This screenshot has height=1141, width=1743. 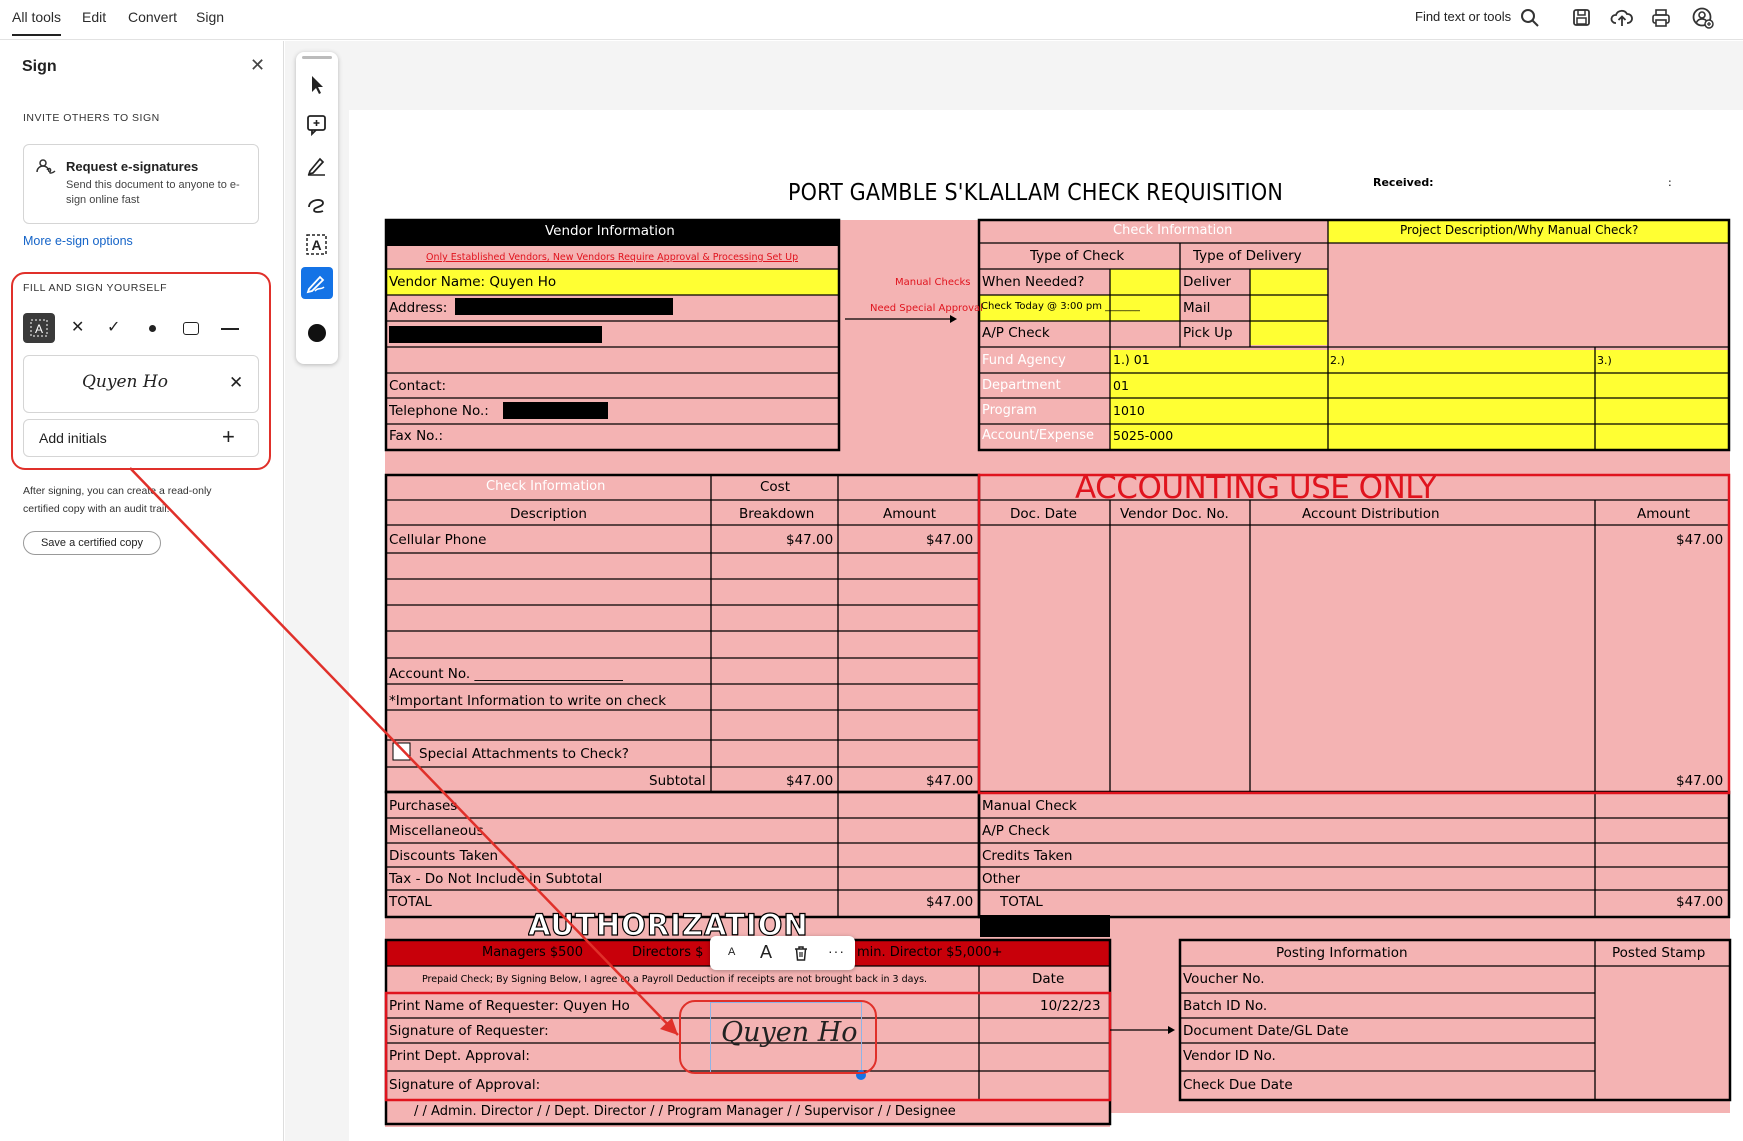 I want to click on telephone-label: Telephone No.:, so click(x=439, y=411).